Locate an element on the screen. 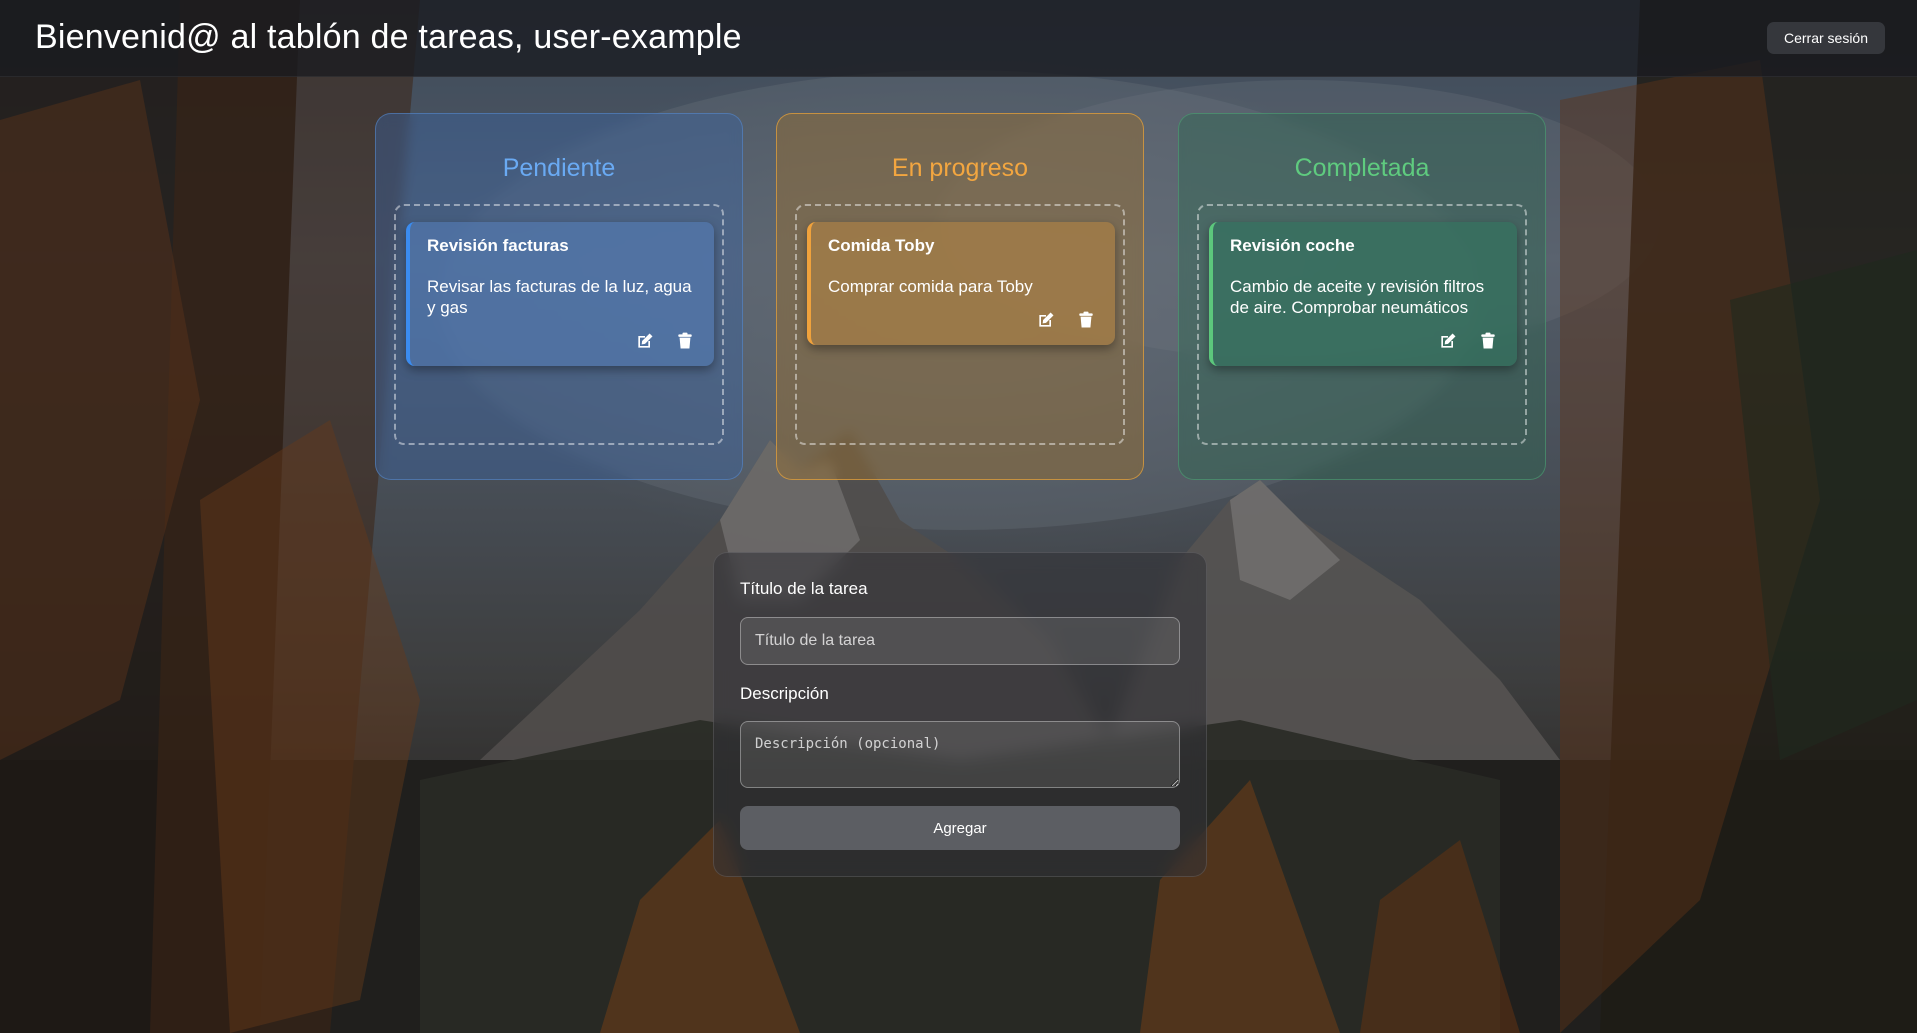  task-title: Revisión coche is located at coordinates (1292, 245).